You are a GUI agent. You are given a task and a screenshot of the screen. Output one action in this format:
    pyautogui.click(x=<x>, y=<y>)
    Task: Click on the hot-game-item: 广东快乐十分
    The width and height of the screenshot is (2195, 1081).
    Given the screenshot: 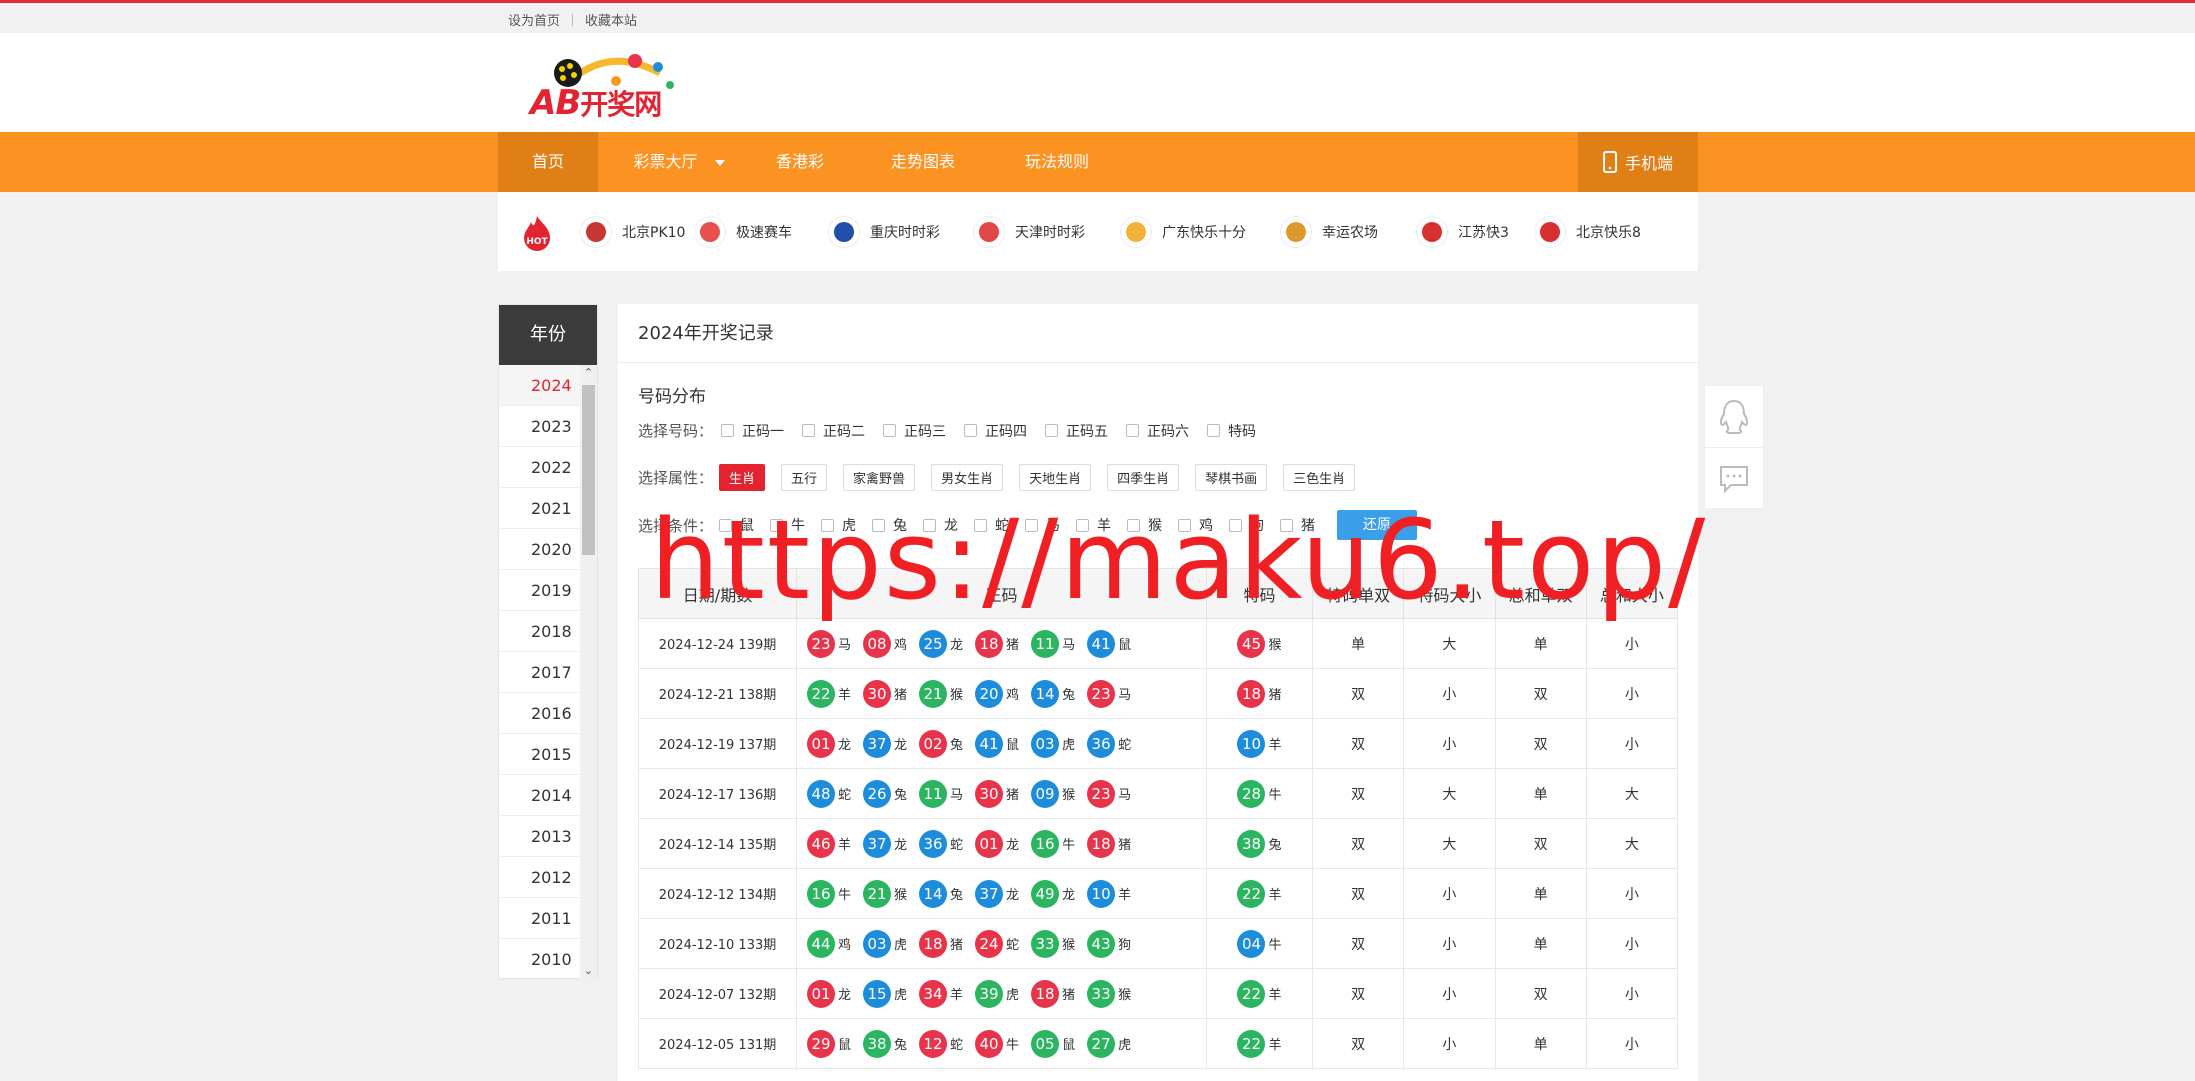 What is the action you would take?
    pyautogui.click(x=1183, y=232)
    